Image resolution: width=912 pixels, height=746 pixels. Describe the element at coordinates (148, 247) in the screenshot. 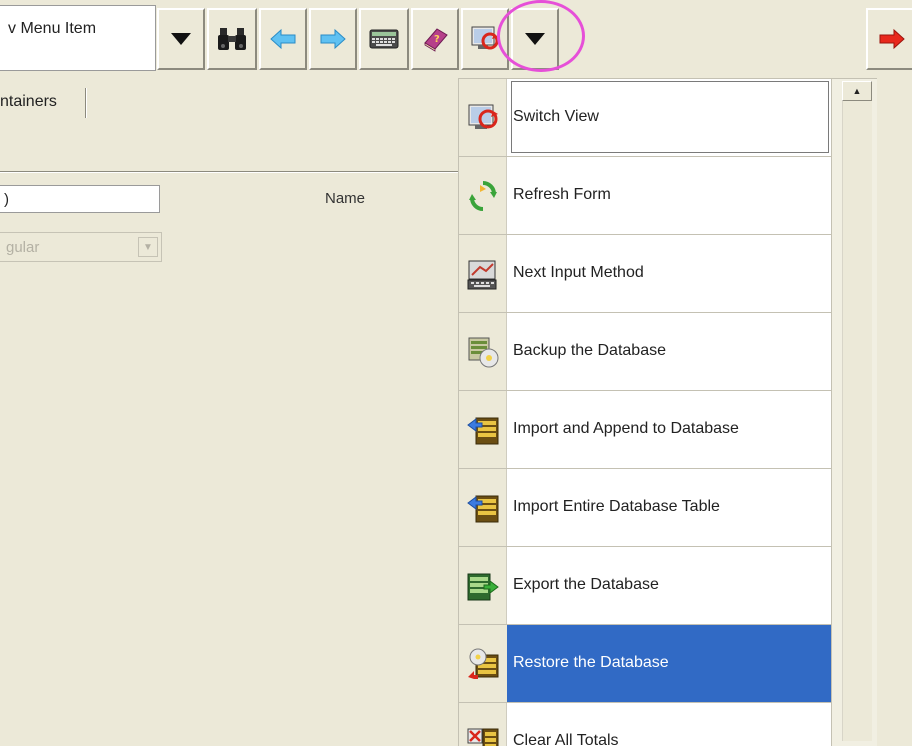

I see `chevron-down-icon: ▼` at that location.